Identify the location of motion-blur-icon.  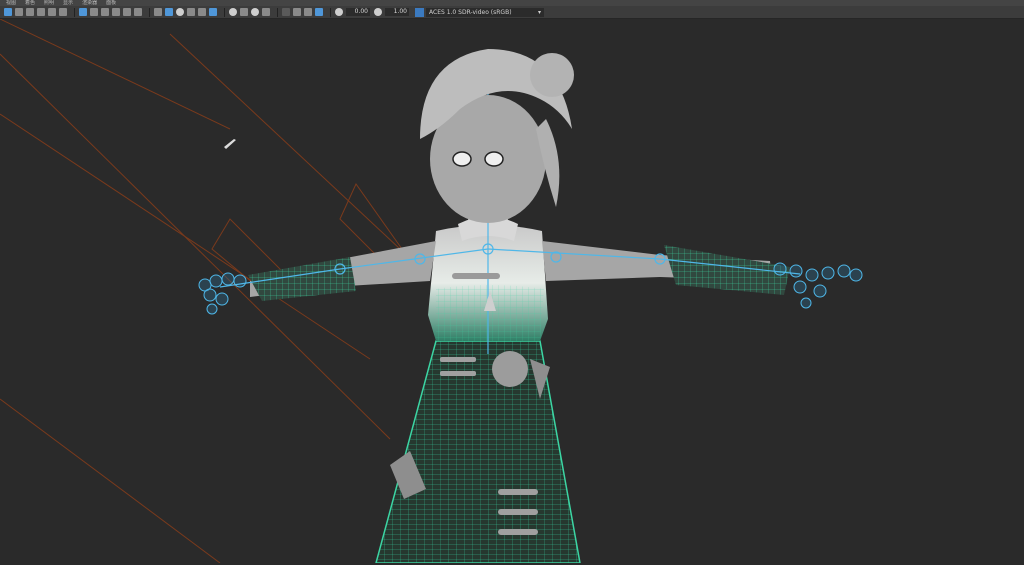
(244, 12).